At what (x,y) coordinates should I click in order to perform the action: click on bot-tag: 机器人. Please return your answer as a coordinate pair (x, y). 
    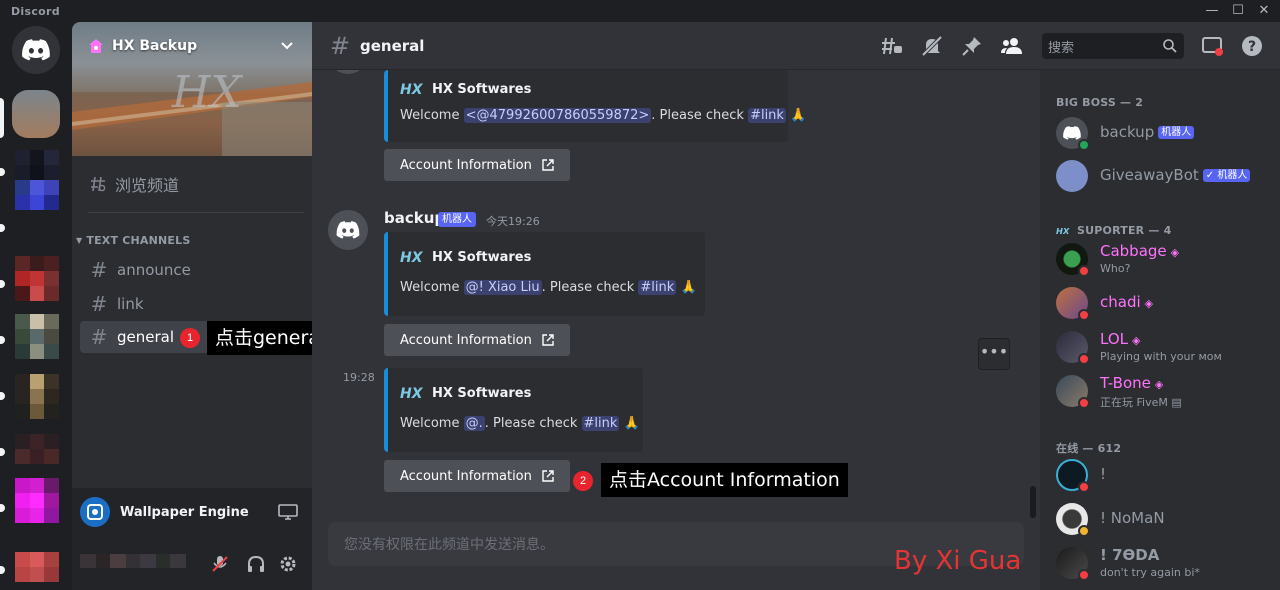
    Looking at the image, I should click on (457, 219).